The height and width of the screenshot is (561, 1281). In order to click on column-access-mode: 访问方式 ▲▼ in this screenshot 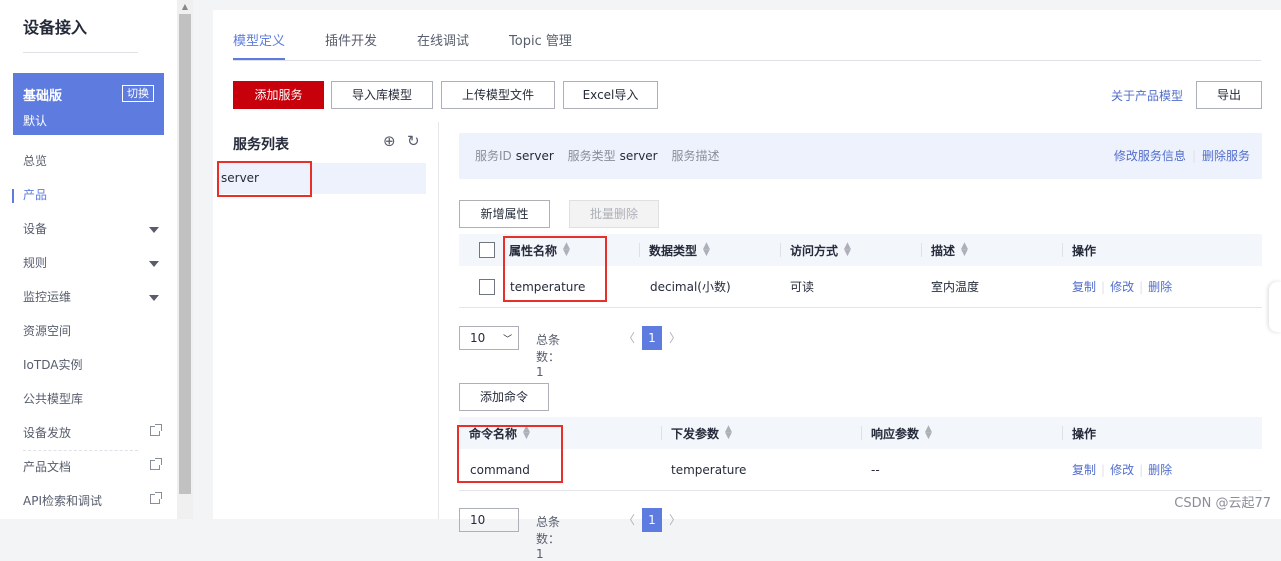, I will do `click(821, 250)`.